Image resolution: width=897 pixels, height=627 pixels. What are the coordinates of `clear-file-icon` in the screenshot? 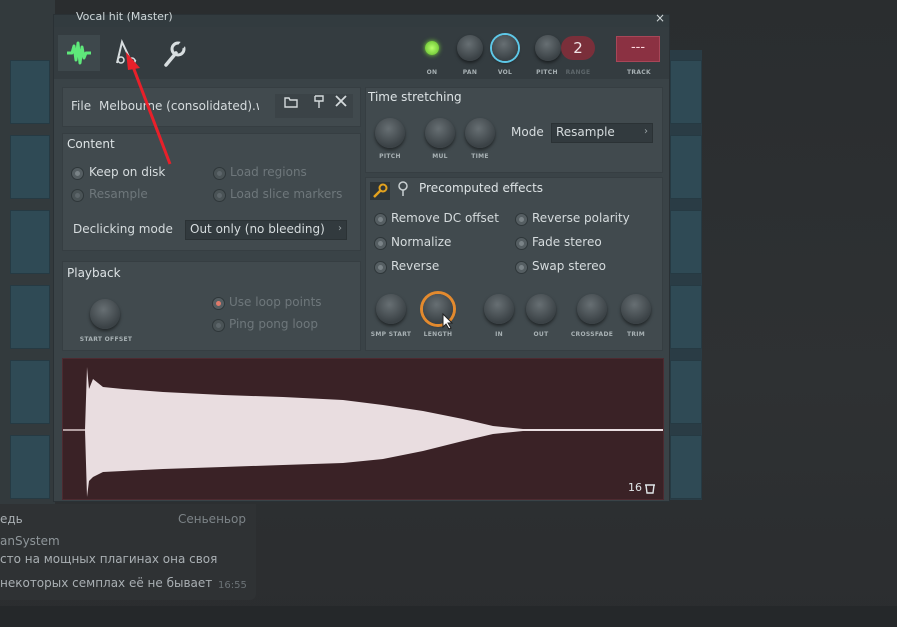 It's located at (341, 103).